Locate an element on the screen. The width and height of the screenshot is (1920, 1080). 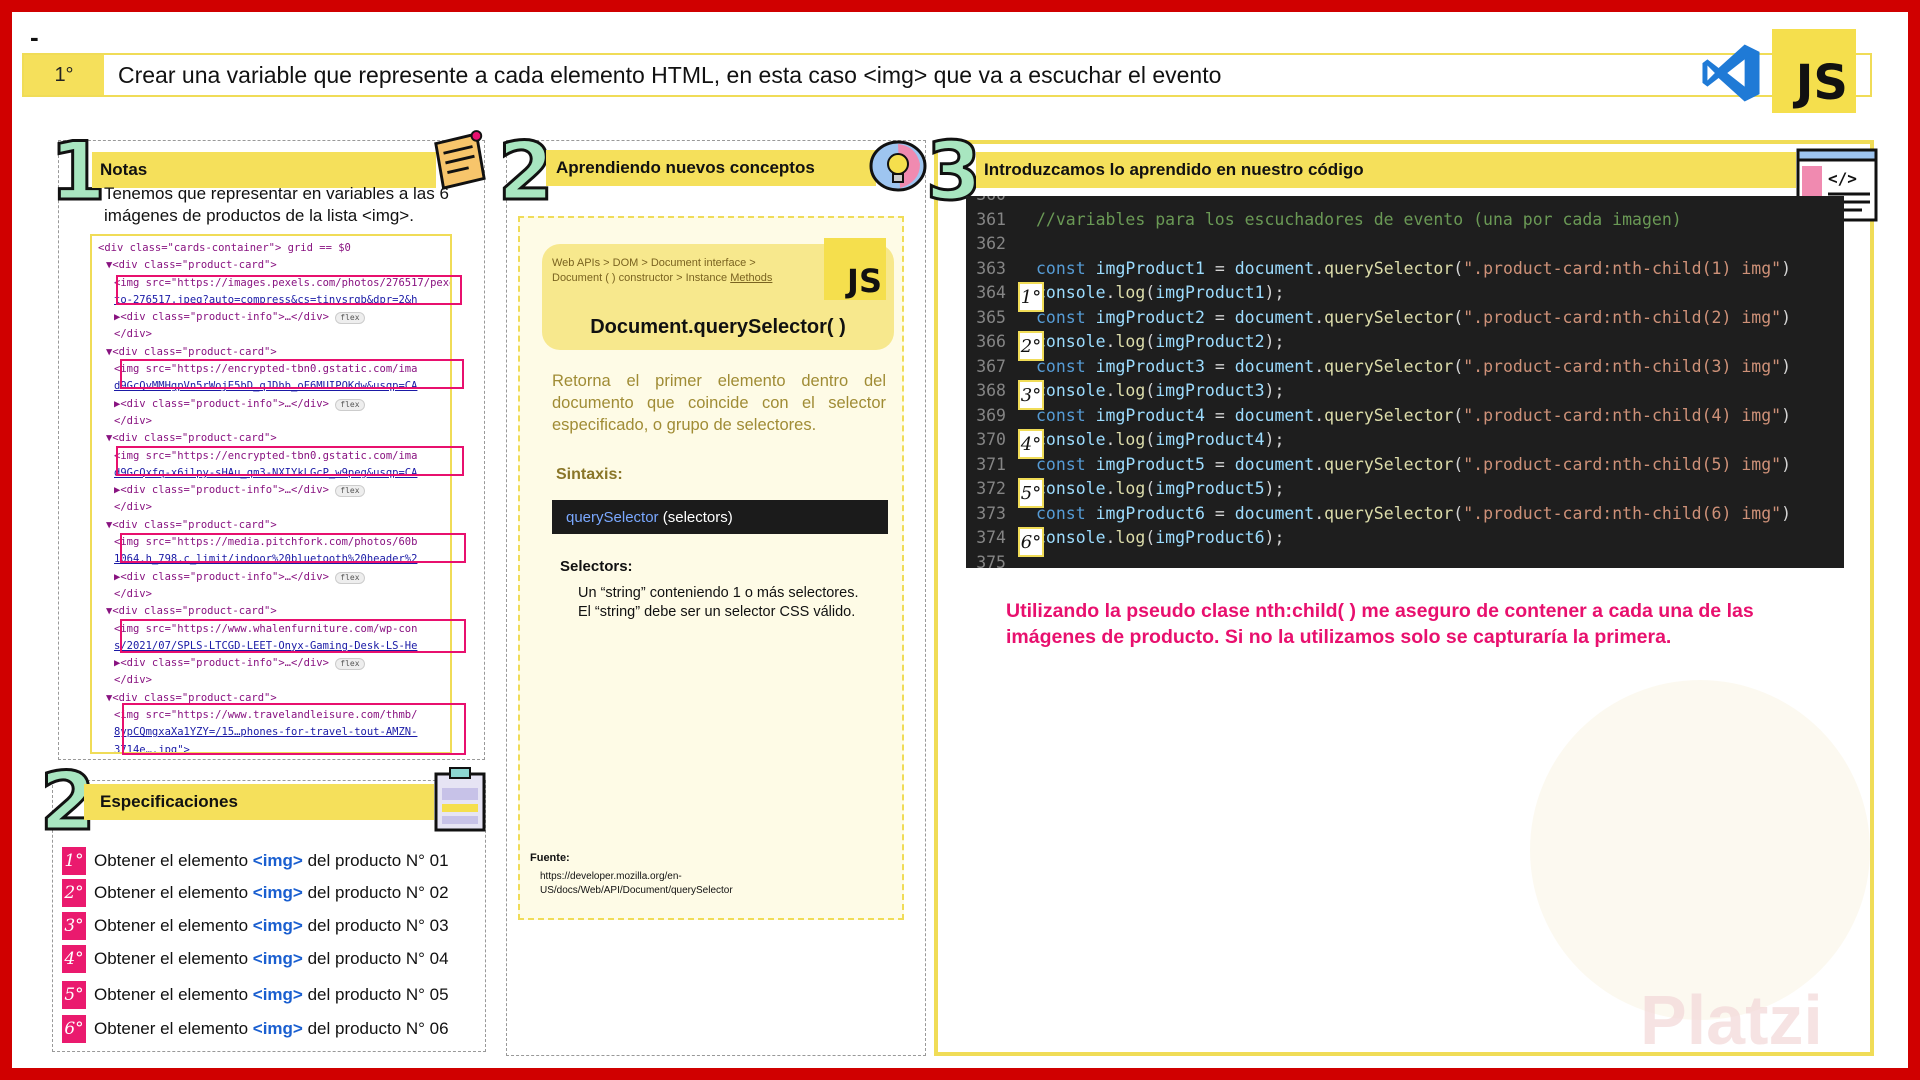
line-number: 371 is located at coordinates (991, 464).